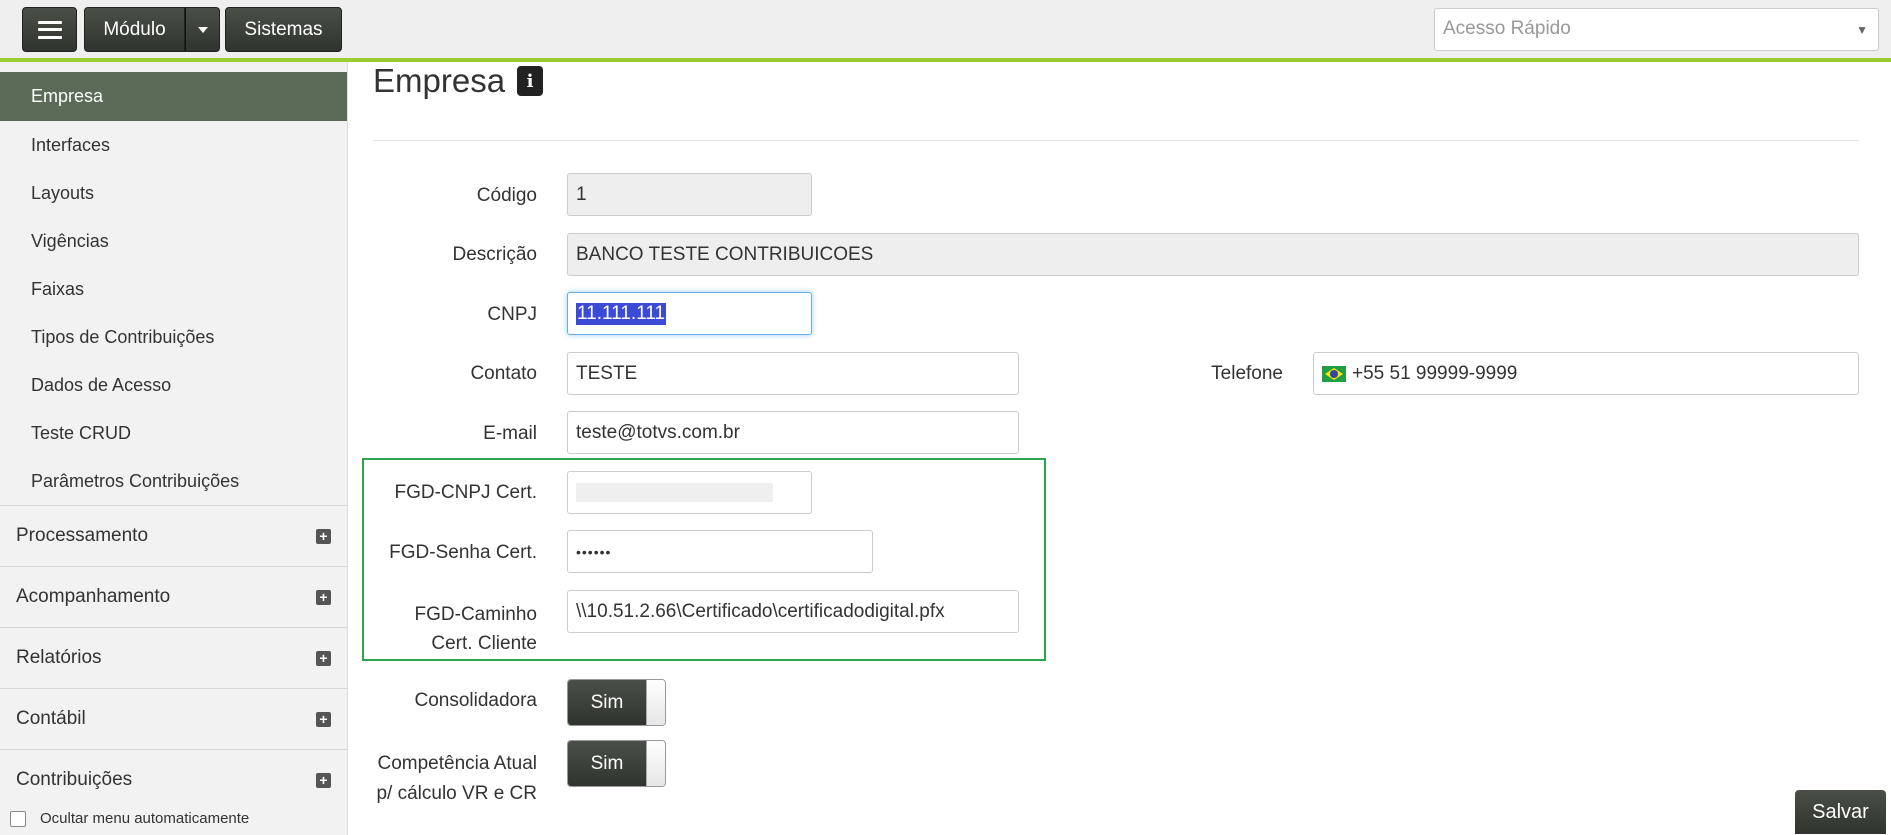 This screenshot has width=1891, height=835. Describe the element at coordinates (387, 779) in the screenshot. I see `competencia-label: Competência Atual p/ cálculo VR e CR` at that location.